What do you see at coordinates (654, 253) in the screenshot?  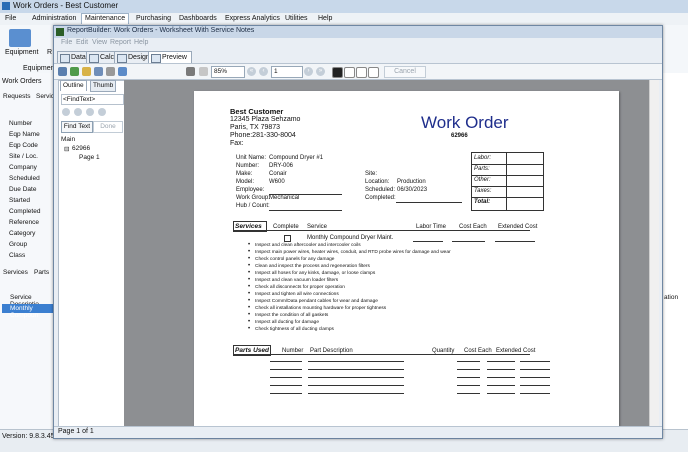 I see `vertical-scrollbar` at bounding box center [654, 253].